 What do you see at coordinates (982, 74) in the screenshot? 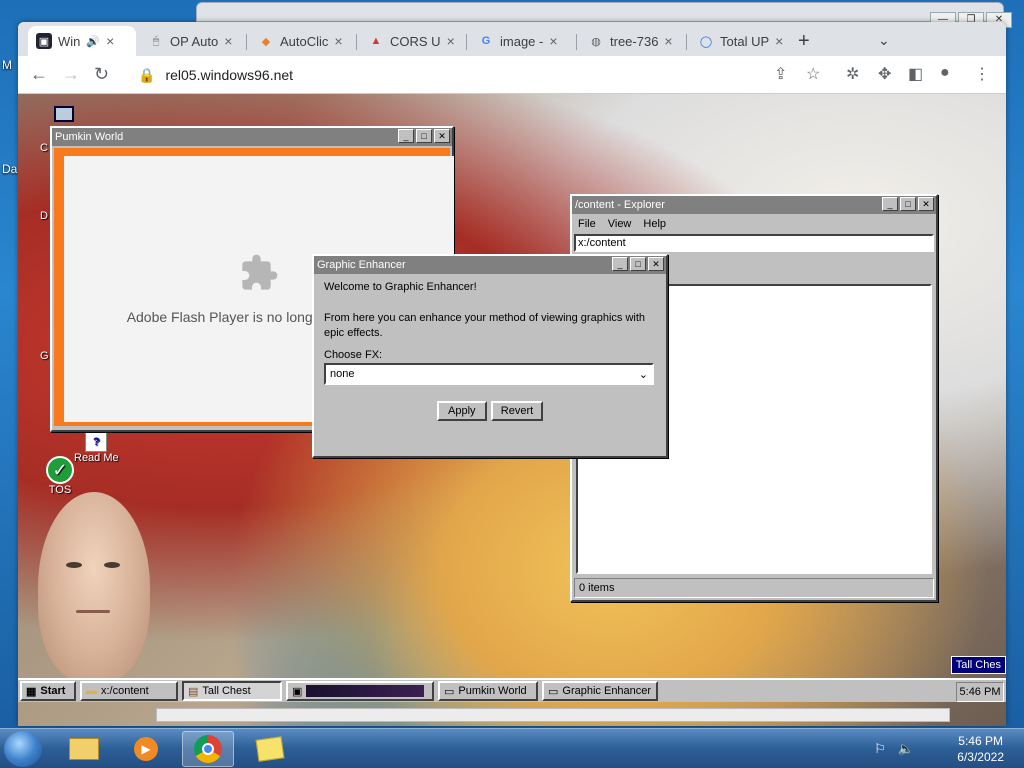
I see `menu-kebab-icon: ⋮` at bounding box center [982, 74].